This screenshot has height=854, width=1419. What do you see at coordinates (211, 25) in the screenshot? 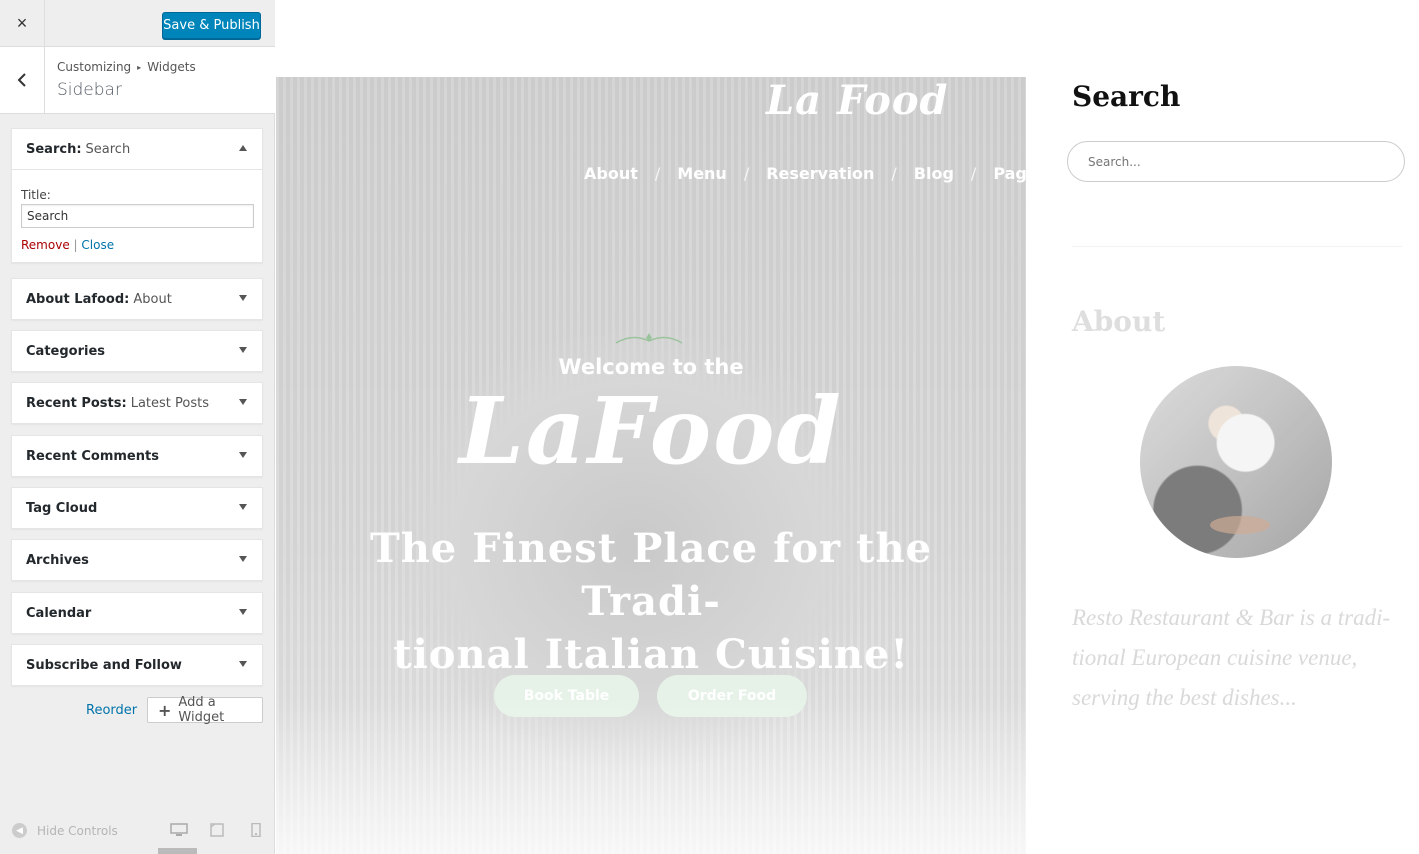
I see `save-publish-button: Save & Publish` at bounding box center [211, 25].